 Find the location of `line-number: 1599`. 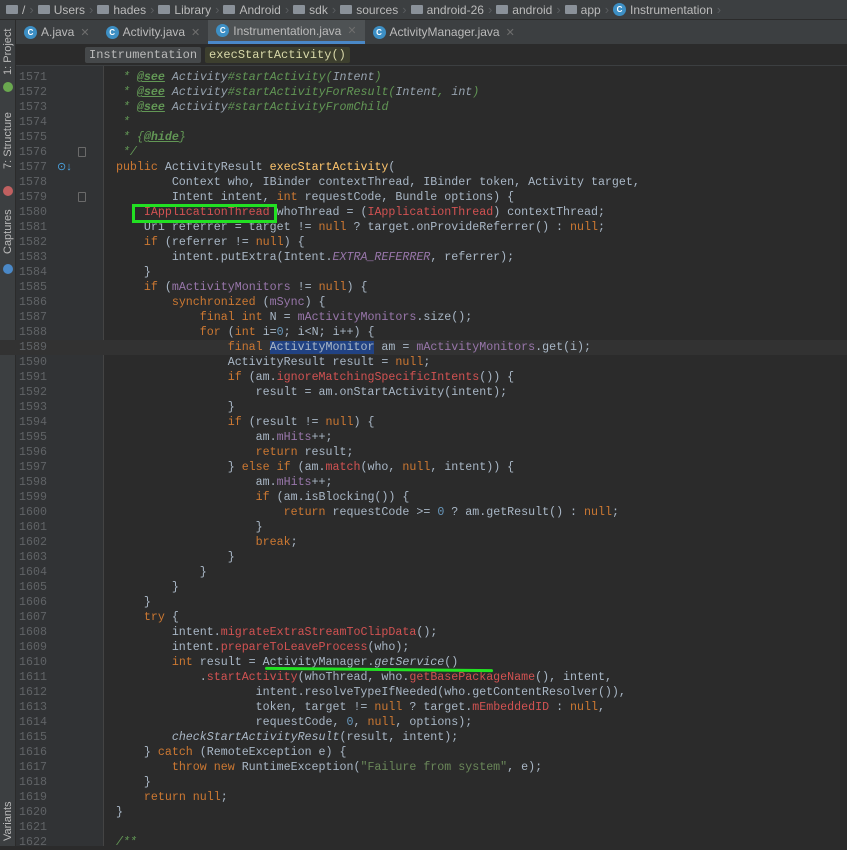

line-number: 1599 is located at coordinates (33, 497).